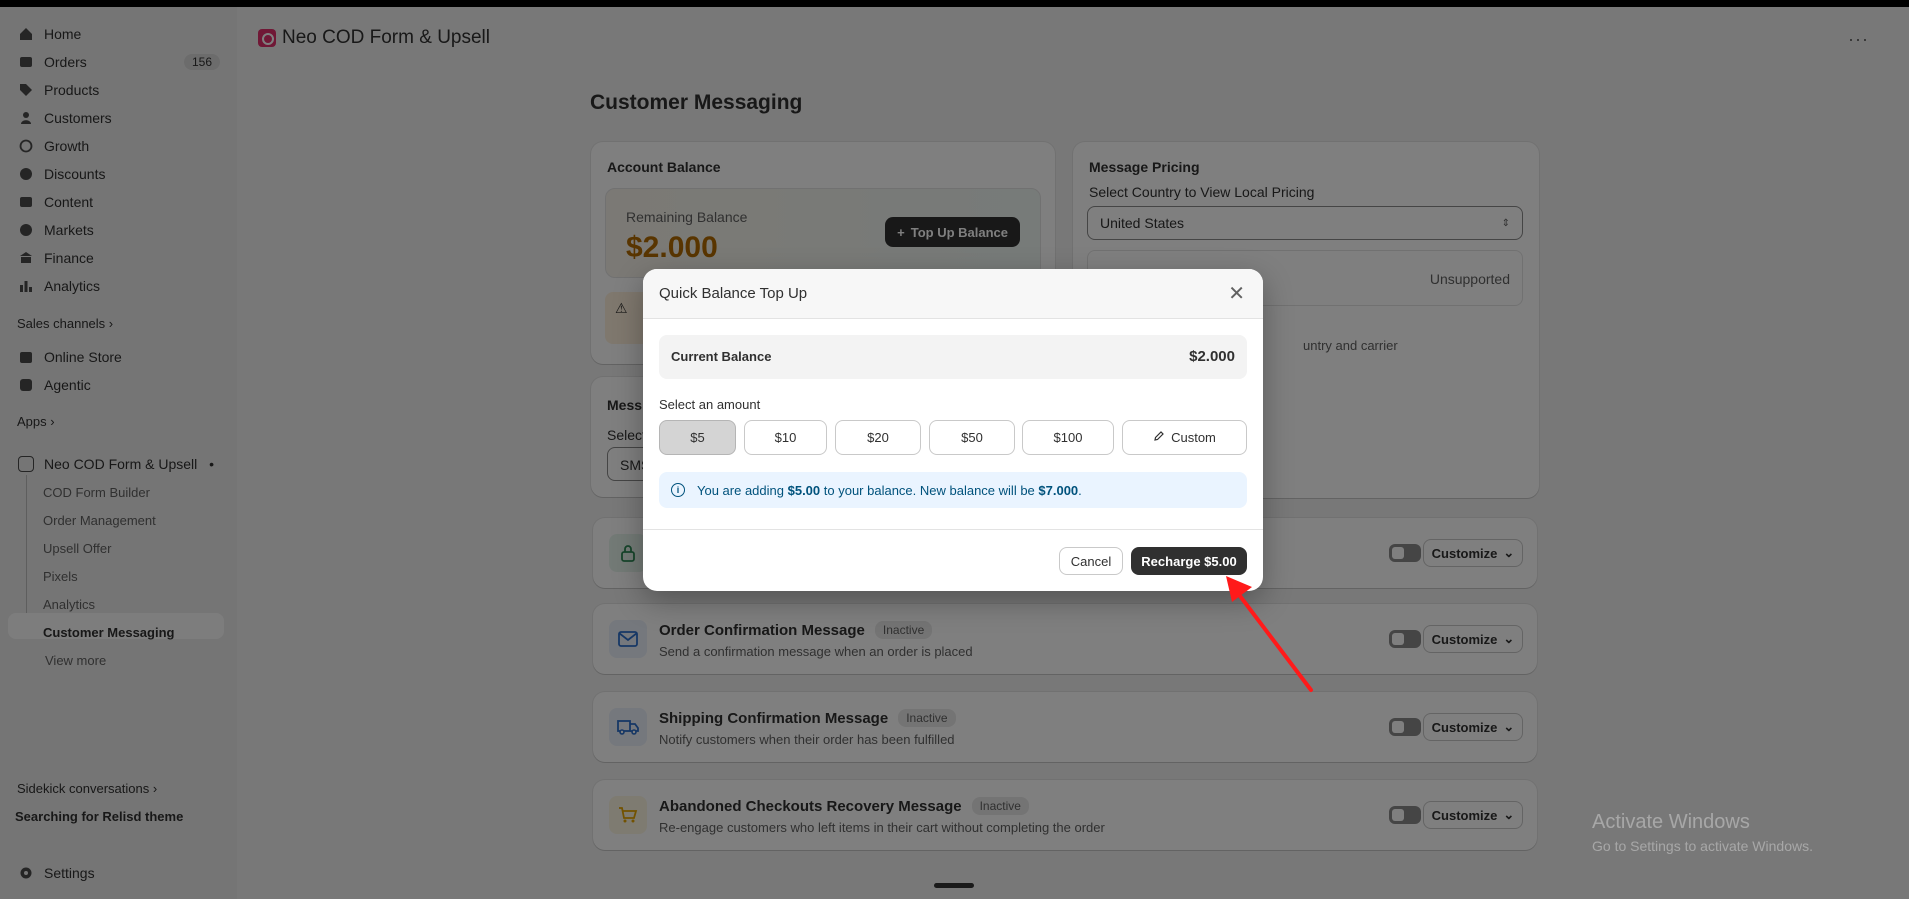  Describe the element at coordinates (1236, 293) in the screenshot. I see `close-icon: ✕` at that location.